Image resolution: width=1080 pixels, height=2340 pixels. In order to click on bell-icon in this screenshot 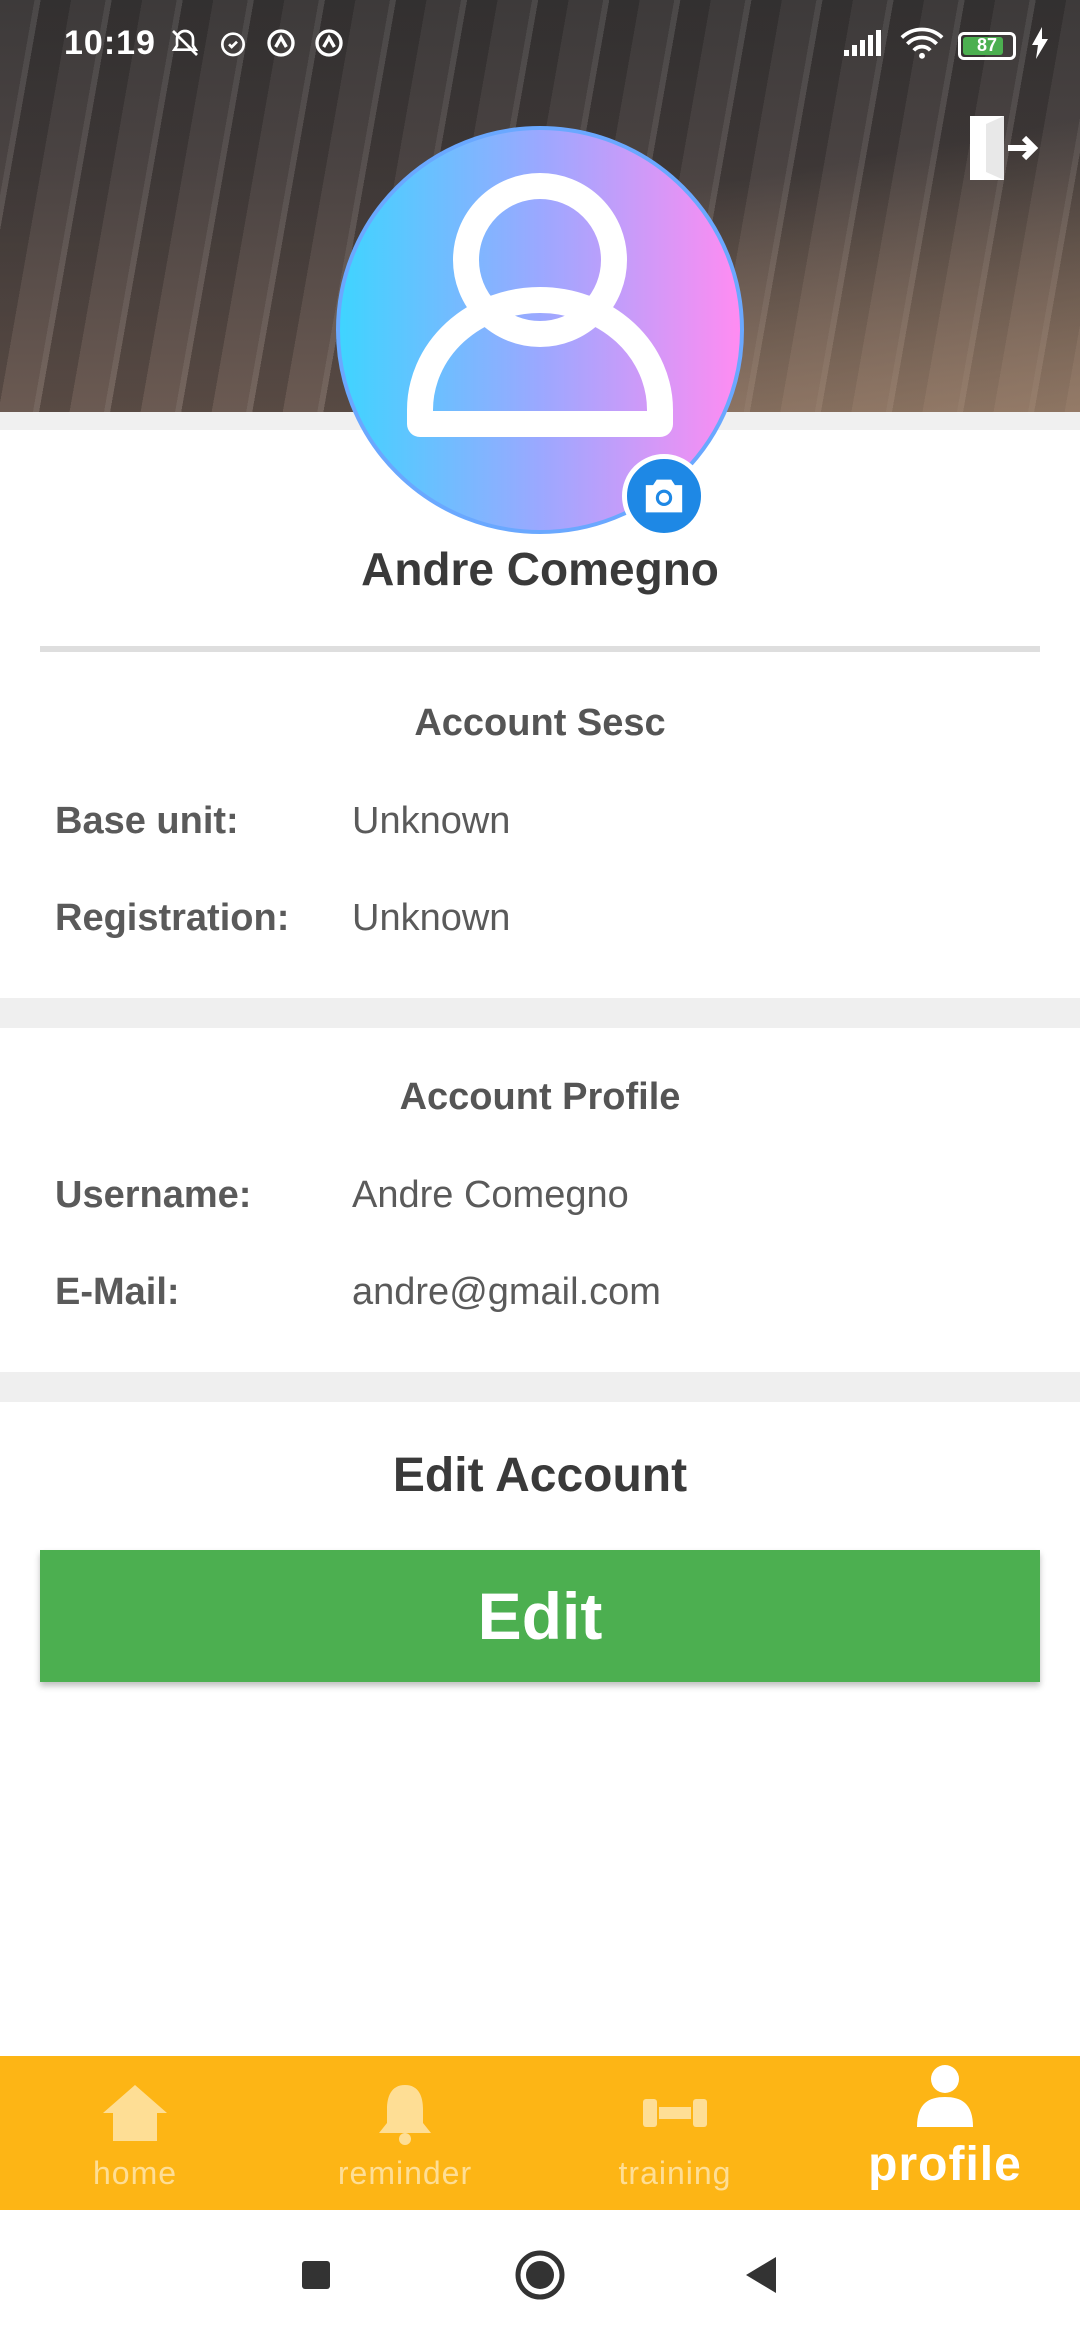, I will do `click(405, 2115)`.